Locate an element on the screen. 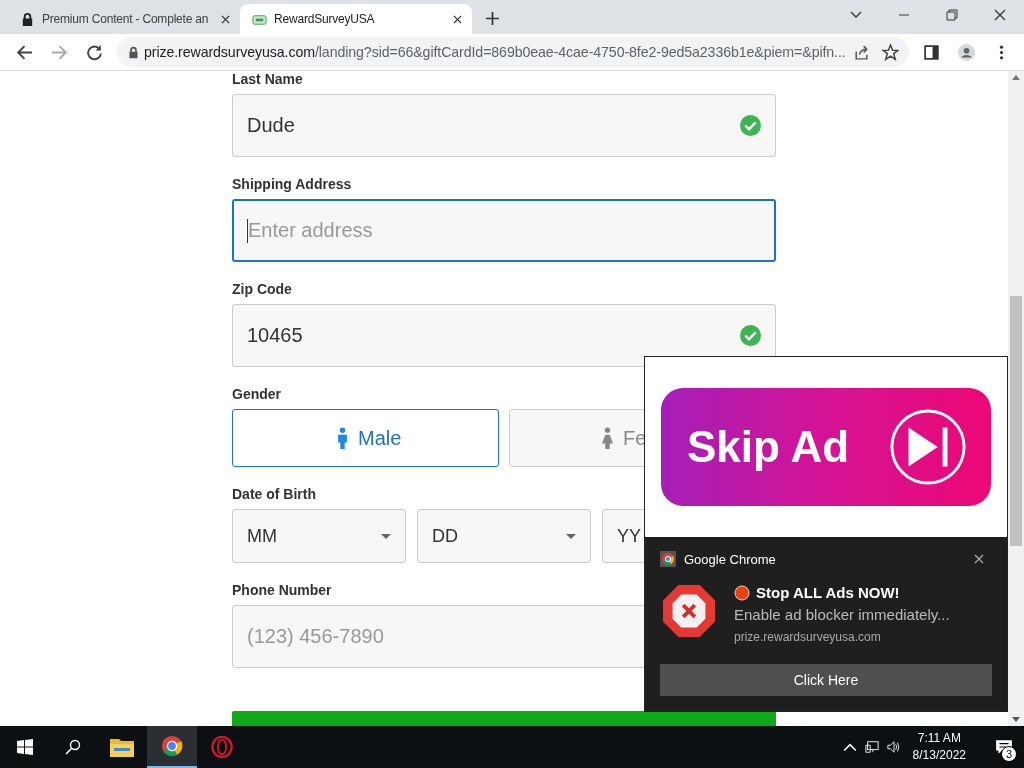  gender-option: Male is located at coordinates (365, 438).